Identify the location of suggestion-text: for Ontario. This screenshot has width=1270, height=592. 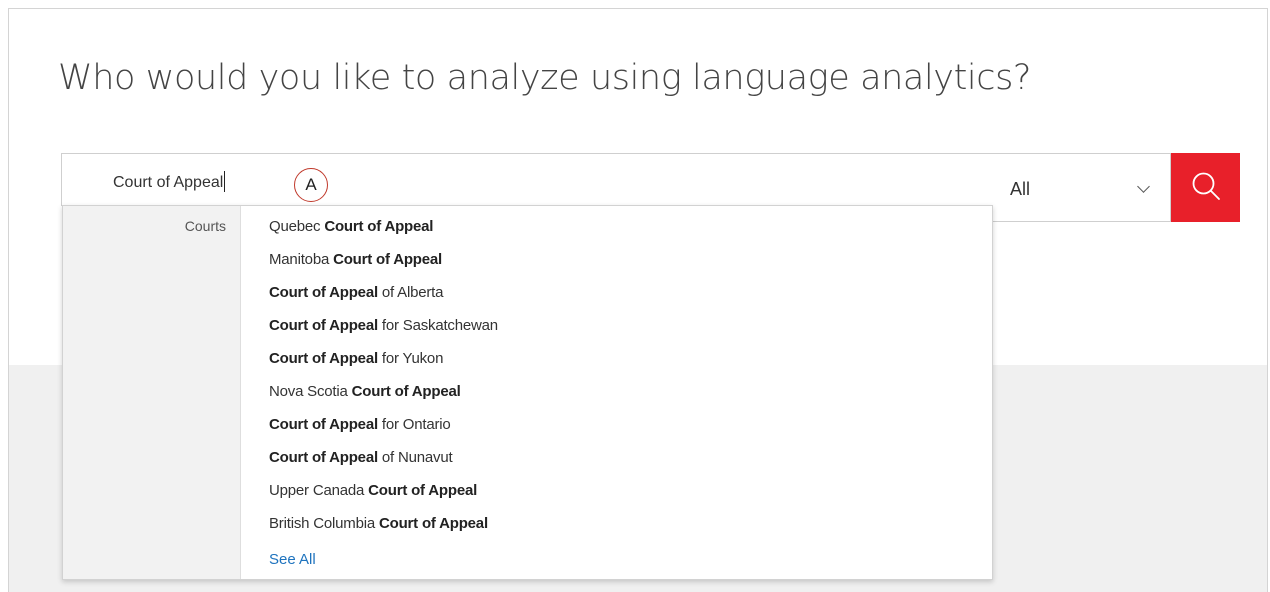
(414, 424).